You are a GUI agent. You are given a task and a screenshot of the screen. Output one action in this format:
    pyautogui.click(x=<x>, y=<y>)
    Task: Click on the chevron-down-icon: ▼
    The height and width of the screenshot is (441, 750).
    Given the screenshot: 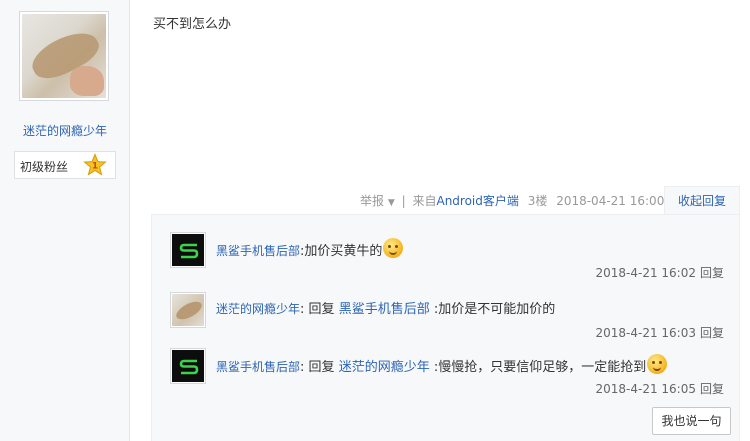 What is the action you would take?
    pyautogui.click(x=391, y=203)
    